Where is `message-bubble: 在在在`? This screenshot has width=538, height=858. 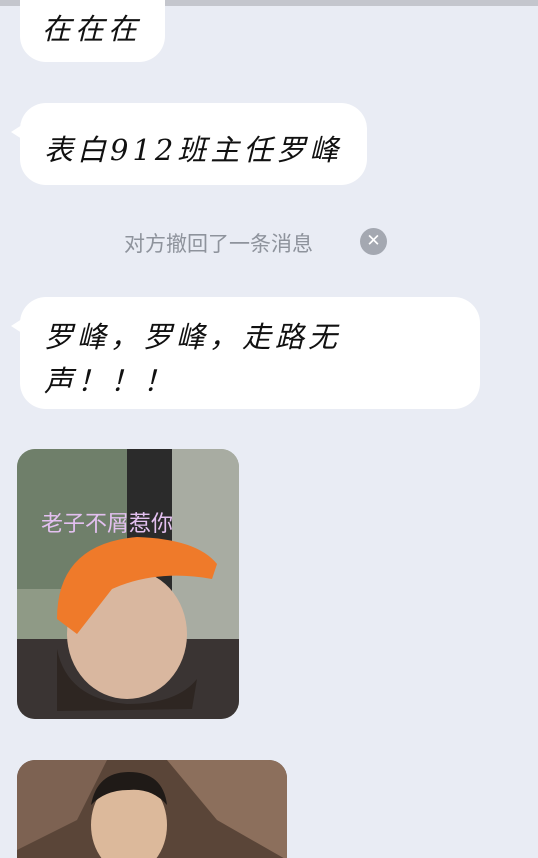
message-bubble: 在在在 is located at coordinates (92, 31).